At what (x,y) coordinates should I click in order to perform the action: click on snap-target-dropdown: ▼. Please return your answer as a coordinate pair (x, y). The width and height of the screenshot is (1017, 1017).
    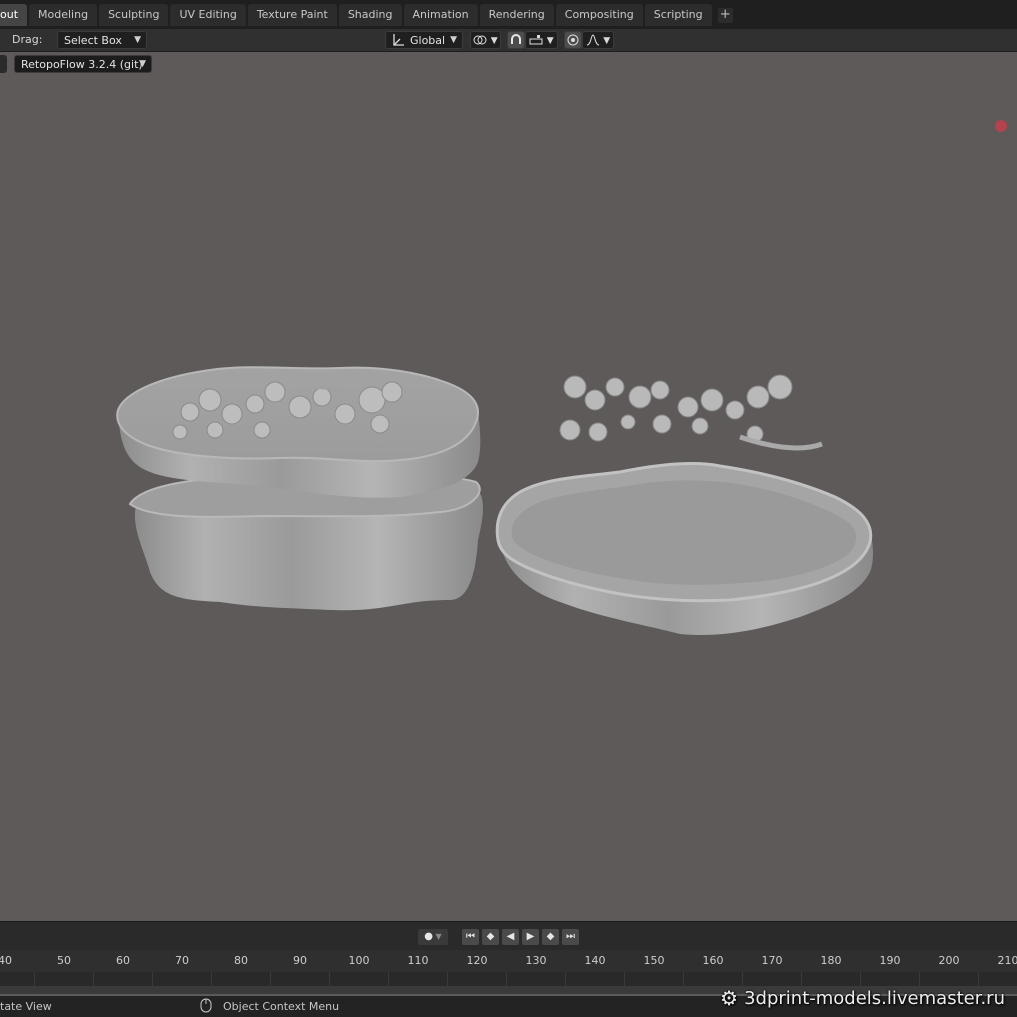
    Looking at the image, I should click on (541, 40).